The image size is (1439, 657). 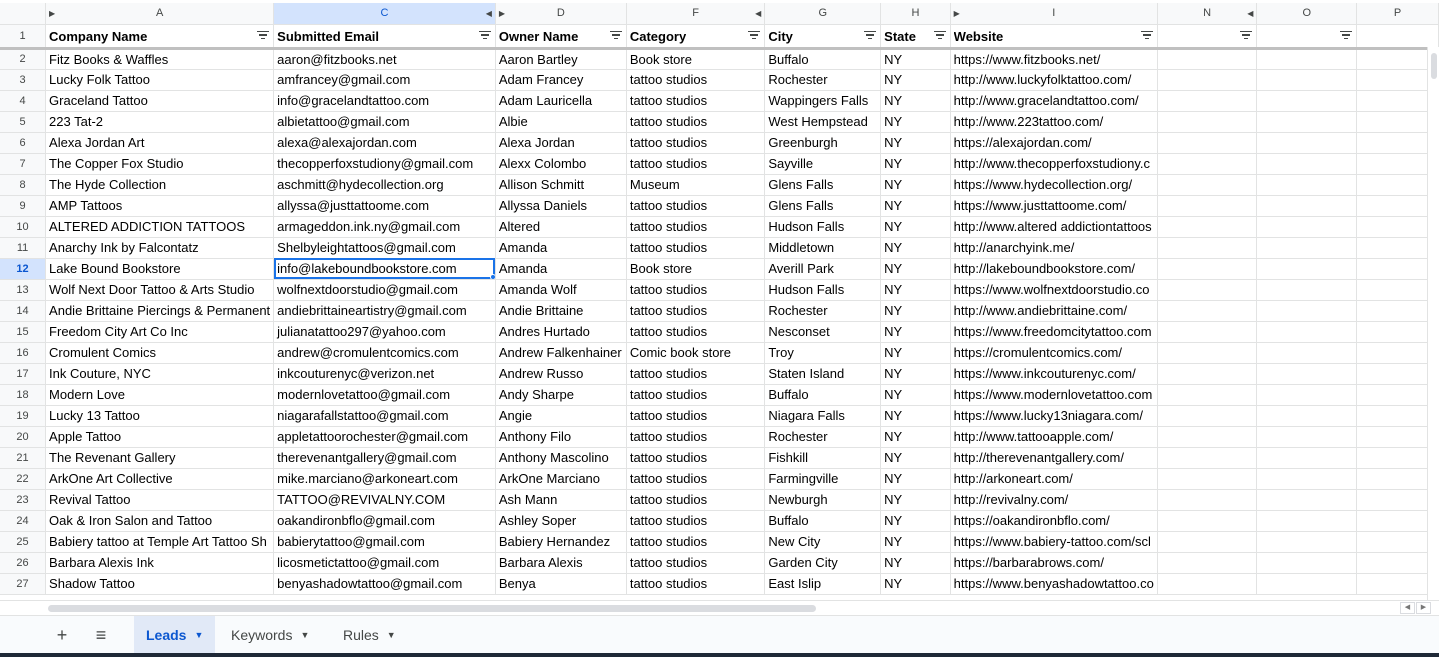 What do you see at coordinates (1054, 374) in the screenshot?
I see `table-cell: https://www.inkcouturenyc.com/` at bounding box center [1054, 374].